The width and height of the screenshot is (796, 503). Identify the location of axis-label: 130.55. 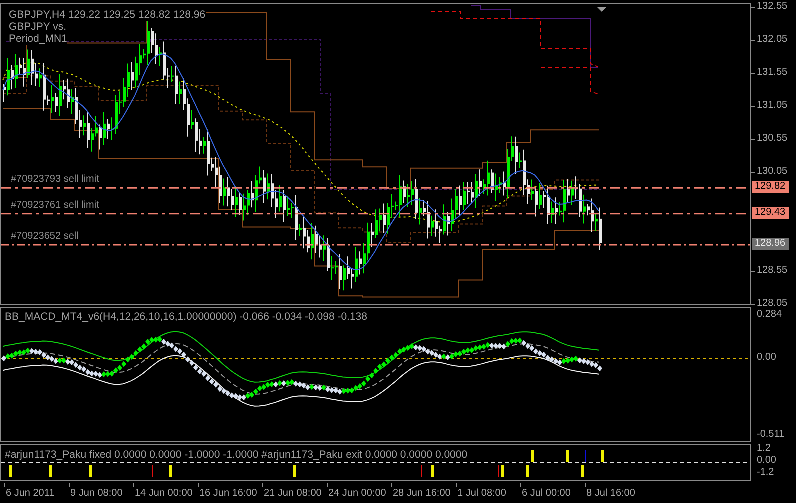
(772, 139).